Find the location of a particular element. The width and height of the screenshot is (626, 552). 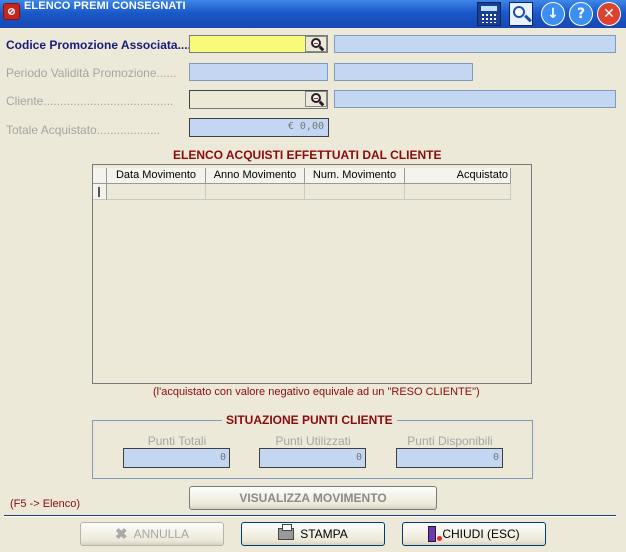

cell-anno is located at coordinates (255, 192).